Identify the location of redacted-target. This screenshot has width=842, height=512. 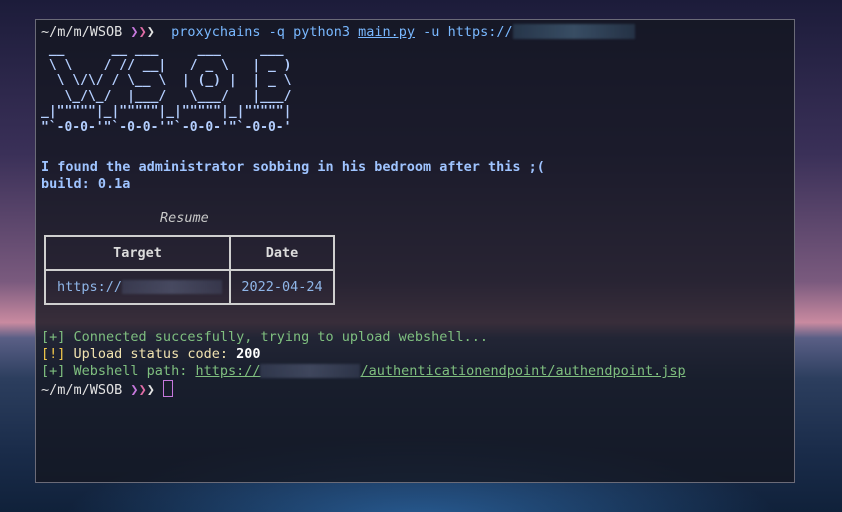
(172, 287).